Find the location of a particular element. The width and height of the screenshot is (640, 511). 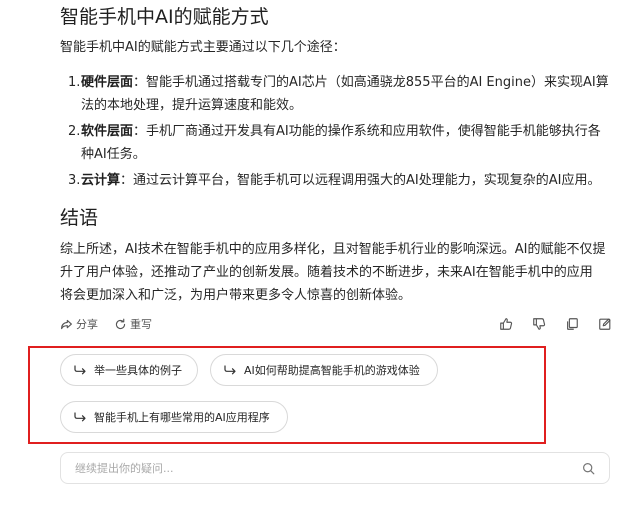

copy-icon is located at coordinates (572, 324).